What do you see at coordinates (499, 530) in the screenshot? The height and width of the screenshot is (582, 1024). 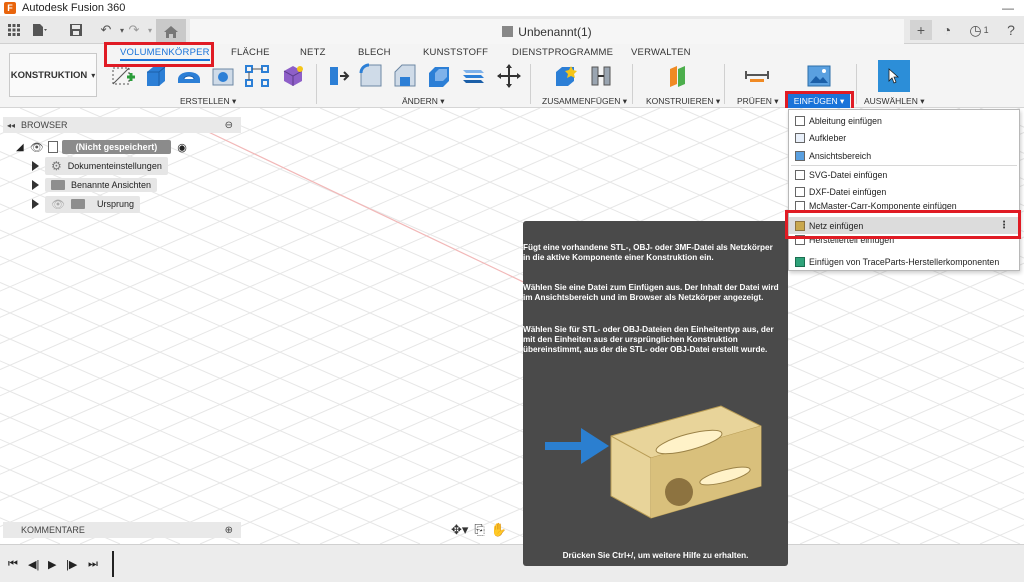 I see `pan-hand-icon: ✋` at bounding box center [499, 530].